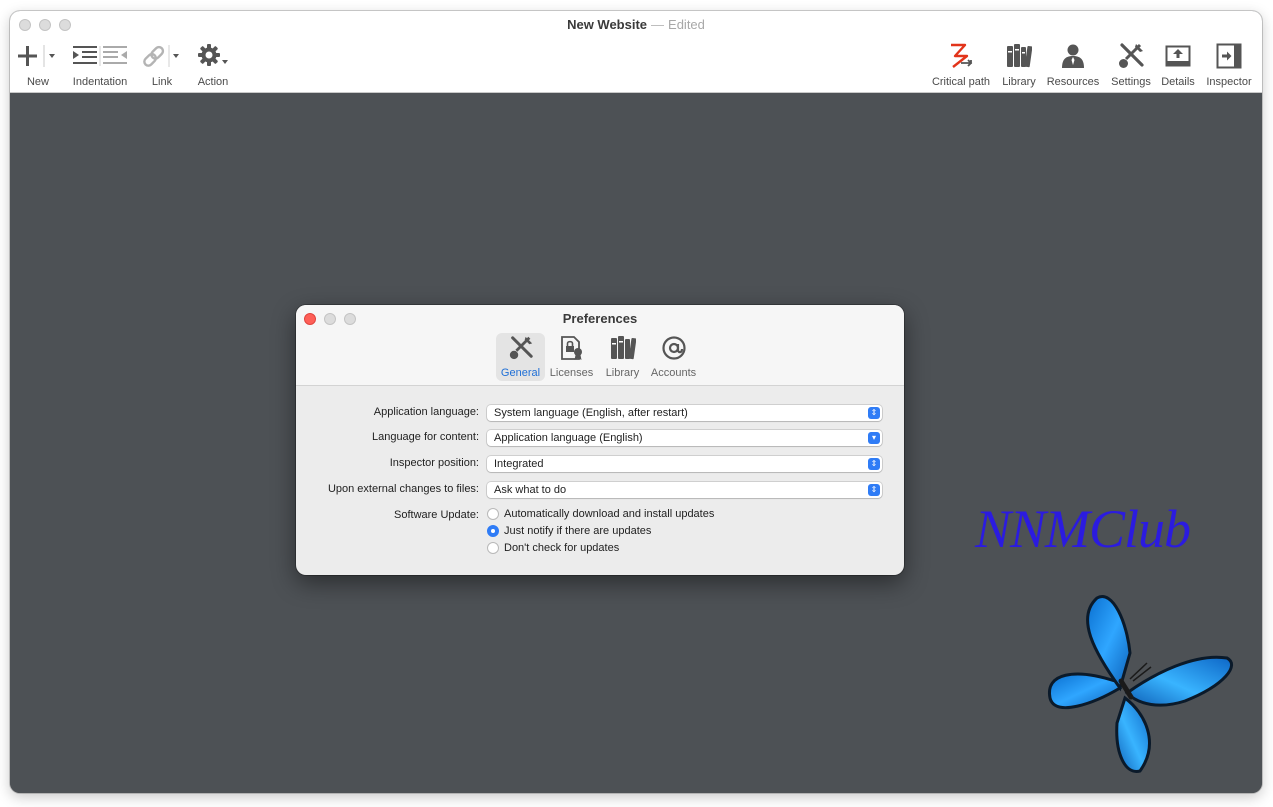 The height and width of the screenshot is (807, 1273). I want to click on update-never-radio: Don't check for updates, so click(553, 548).